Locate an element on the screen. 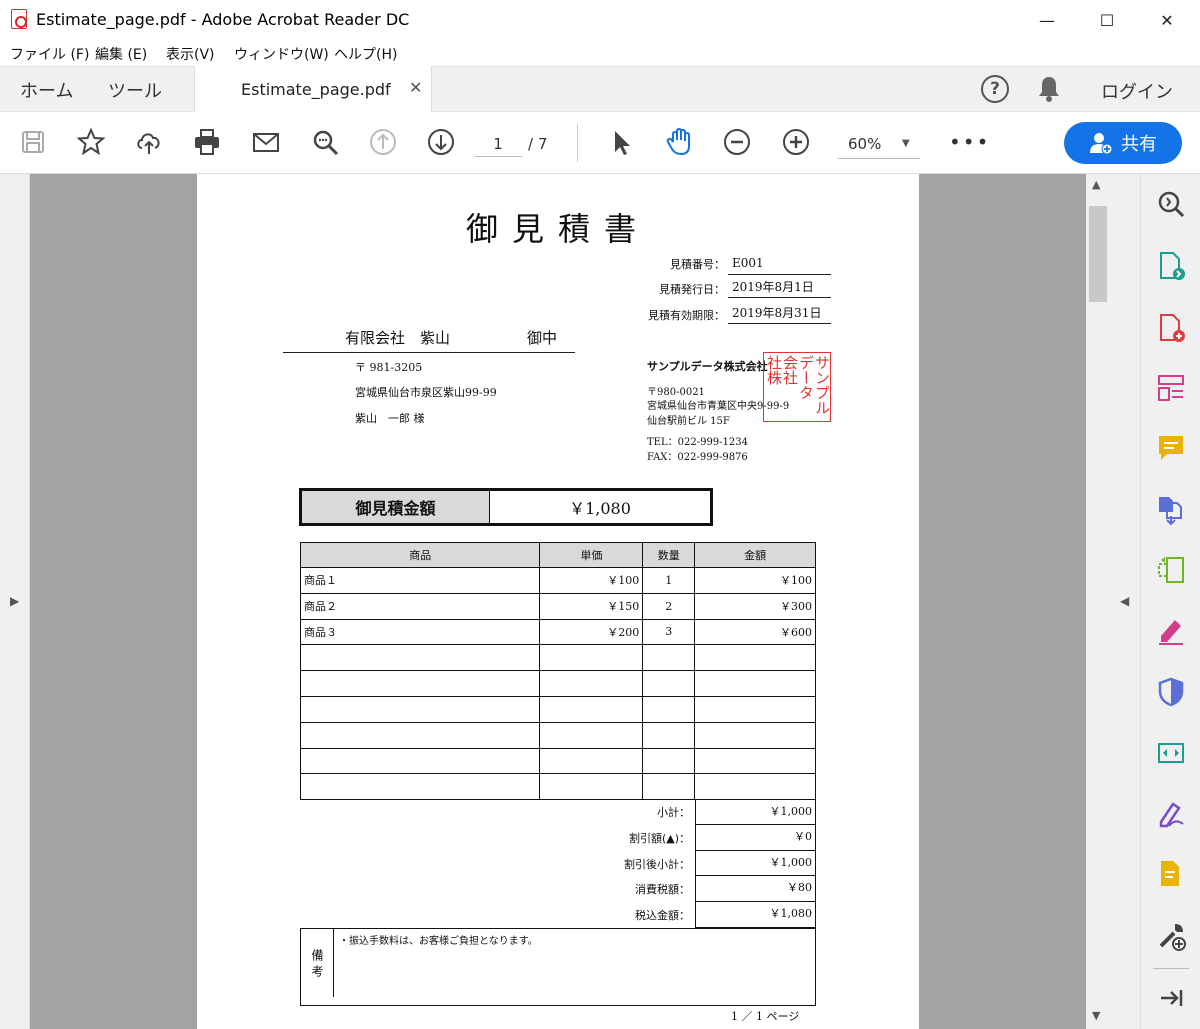 The width and height of the screenshot is (1200, 1029). scroll-up-icon: ▲ is located at coordinates (1096, 184).